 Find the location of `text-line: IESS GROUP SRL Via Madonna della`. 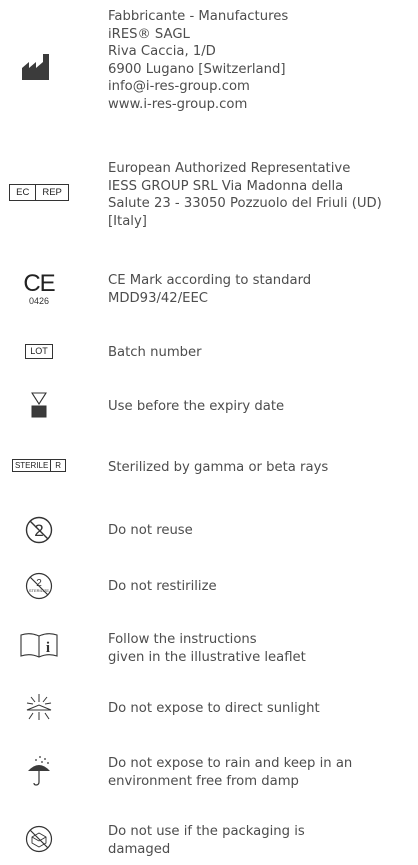

text-line: IESS GROUP SRL Via Madonna della is located at coordinates (226, 186).